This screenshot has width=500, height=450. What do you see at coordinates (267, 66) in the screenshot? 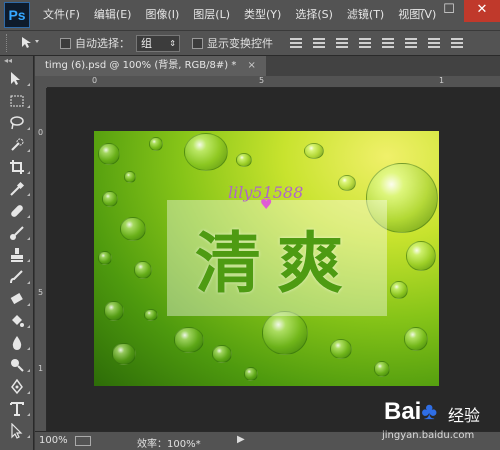
I see `document-tab-bar: timg (6).psd @ 100% (背景, RGB/8#) * ×` at bounding box center [267, 66].